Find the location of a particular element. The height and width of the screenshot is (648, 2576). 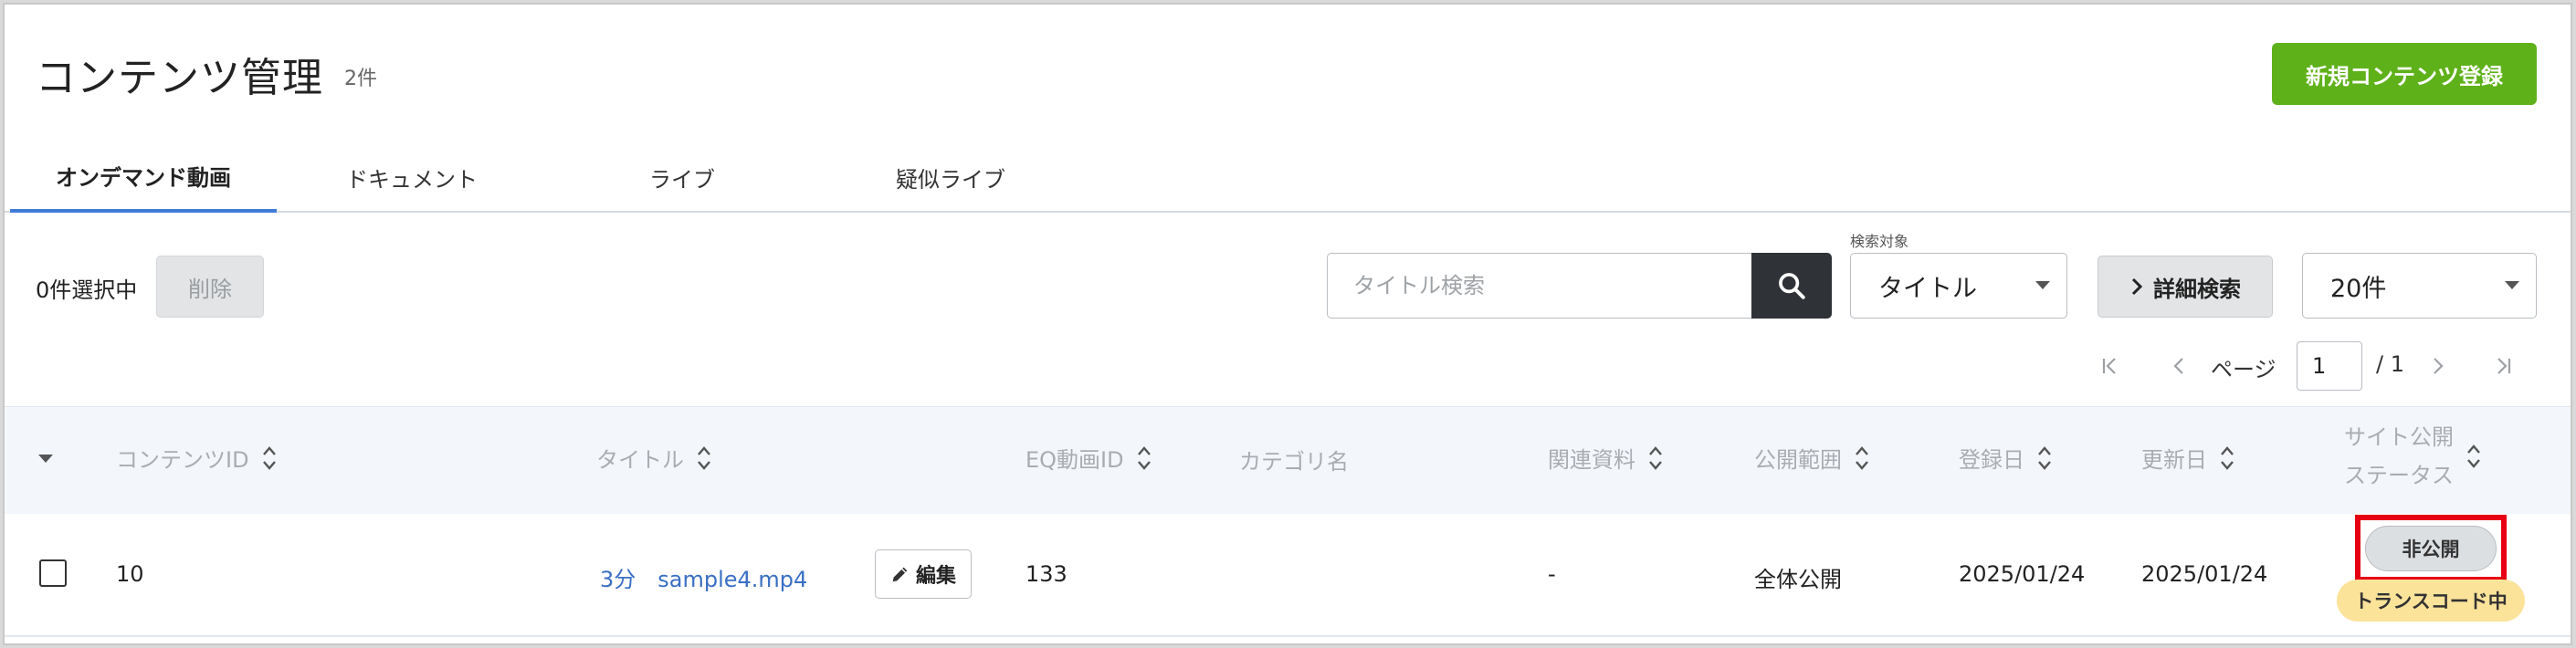

cell-registered: 2025/01/24 is located at coordinates (2022, 574).